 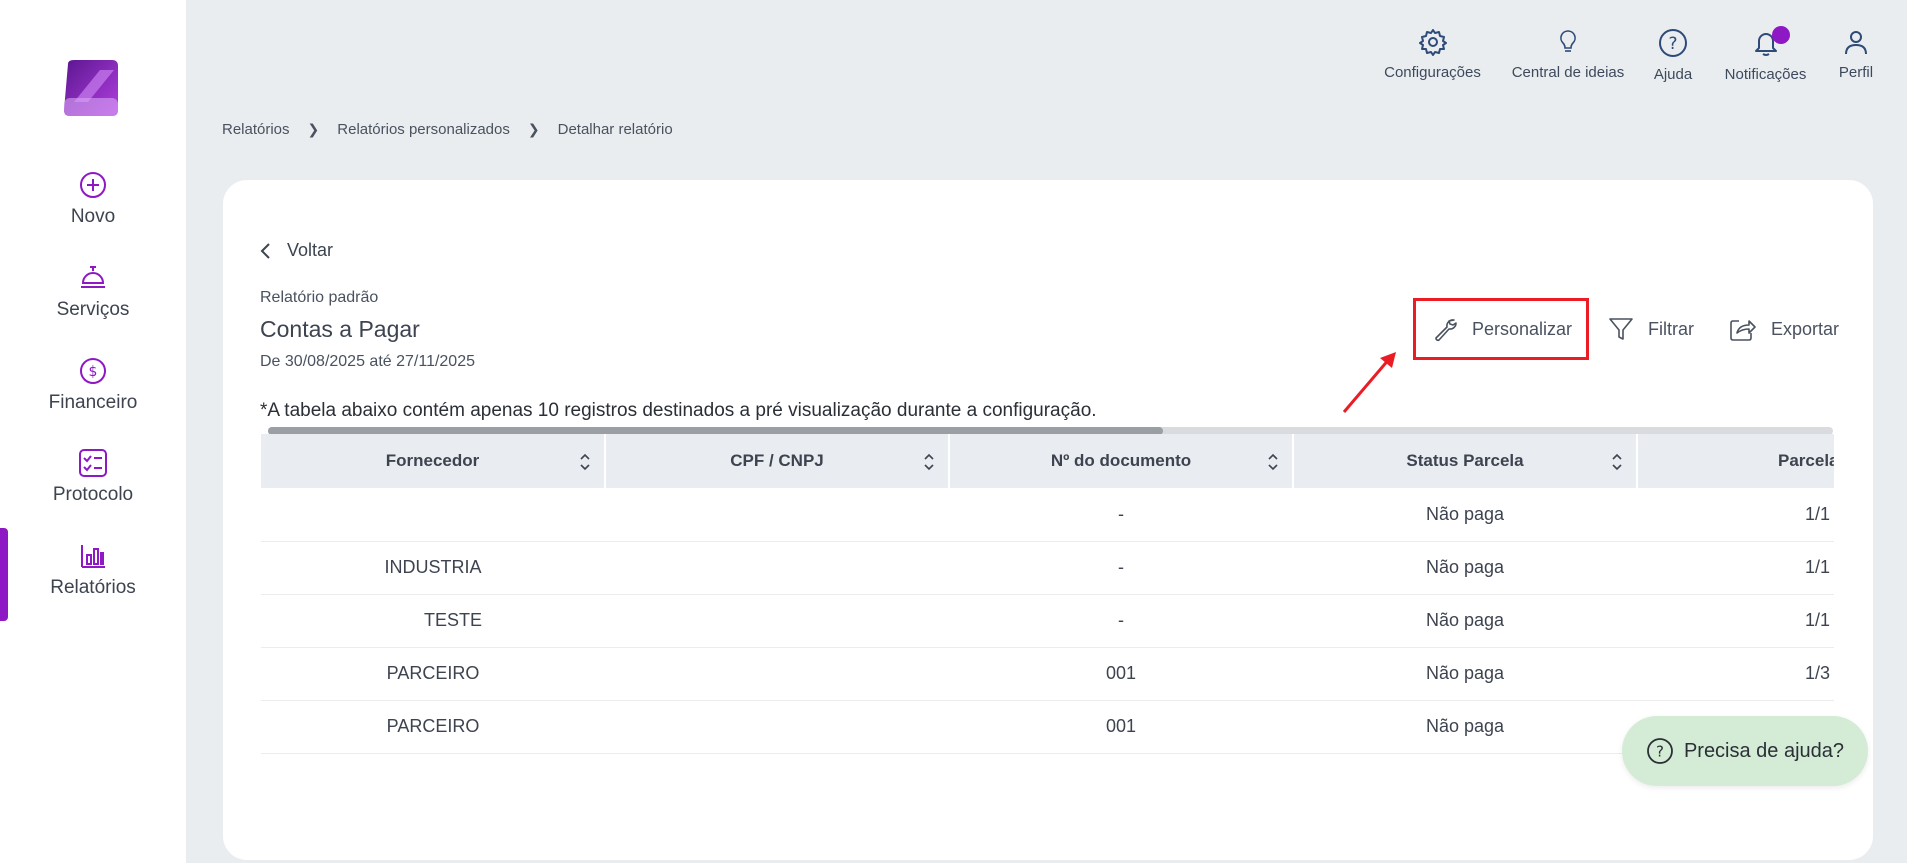 I want to click on date-range: De 30/08/2025 até 27/11/2025, so click(x=367, y=361).